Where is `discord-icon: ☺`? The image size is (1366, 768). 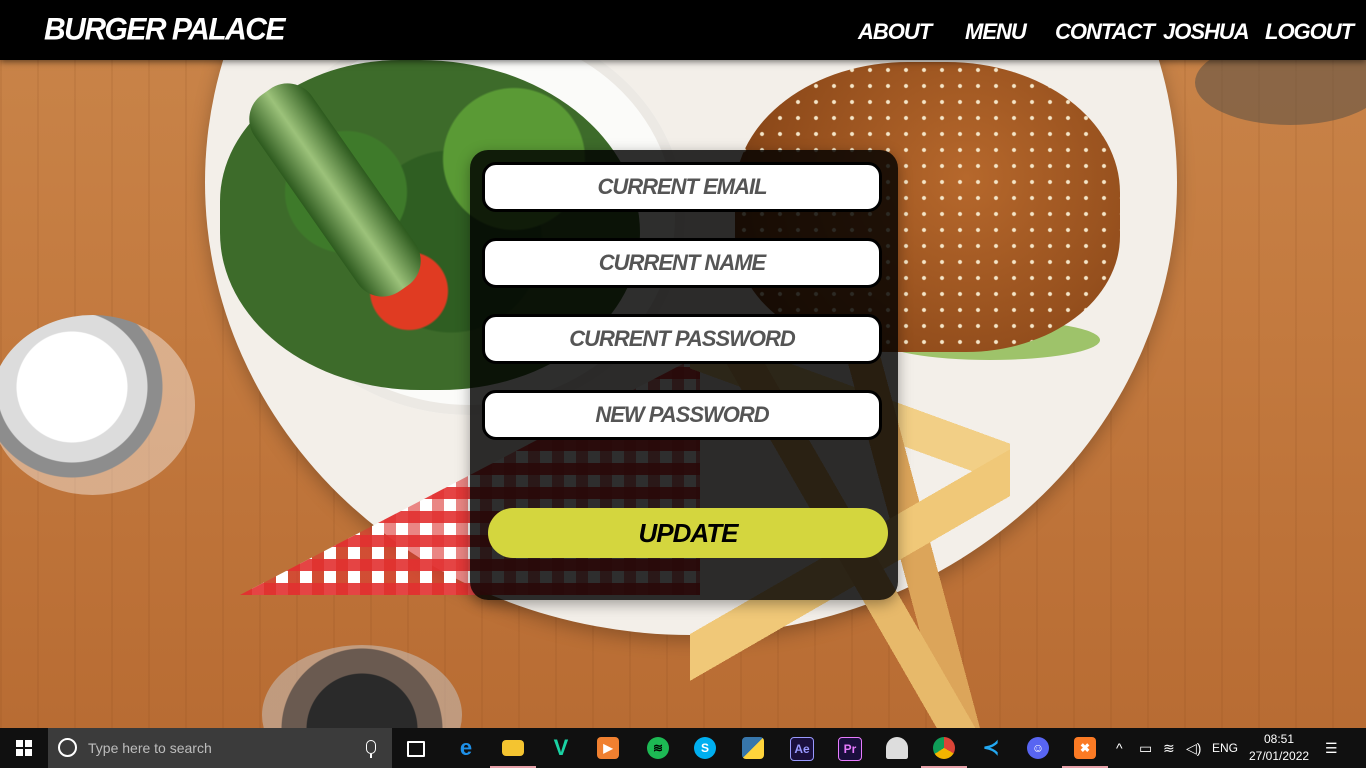 discord-icon: ☺ is located at coordinates (1038, 748).